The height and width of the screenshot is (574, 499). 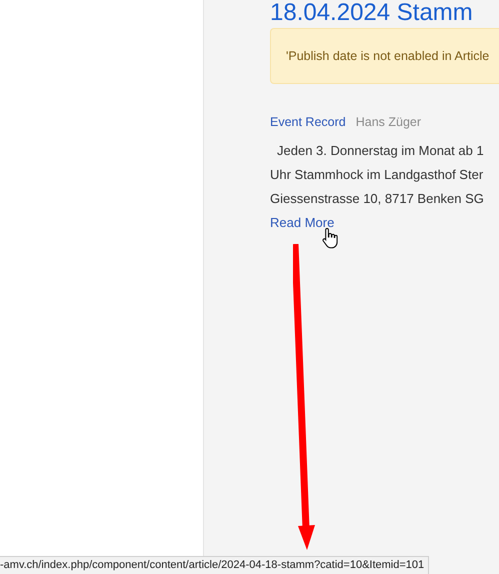 I want to click on hand-cursor-icon, so click(x=330, y=238).